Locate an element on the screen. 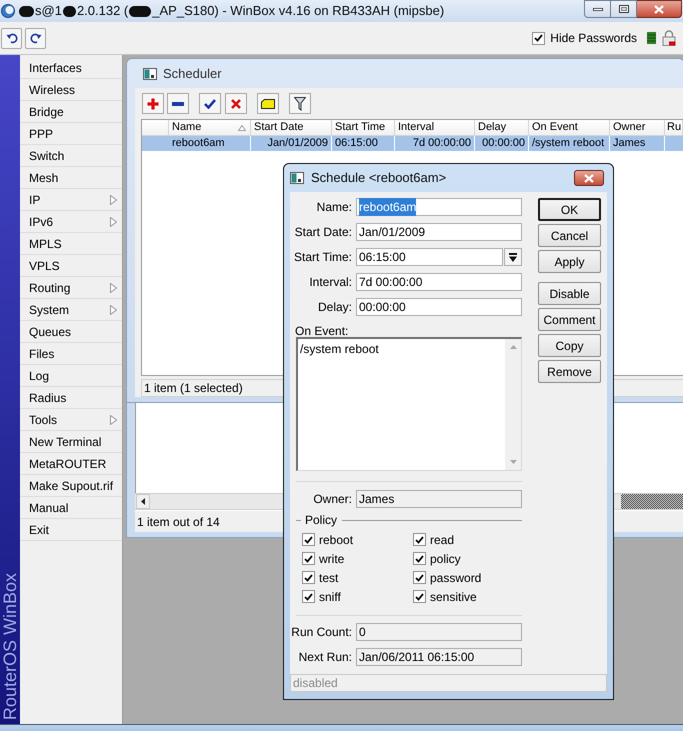  redo-icon is located at coordinates (36, 38).